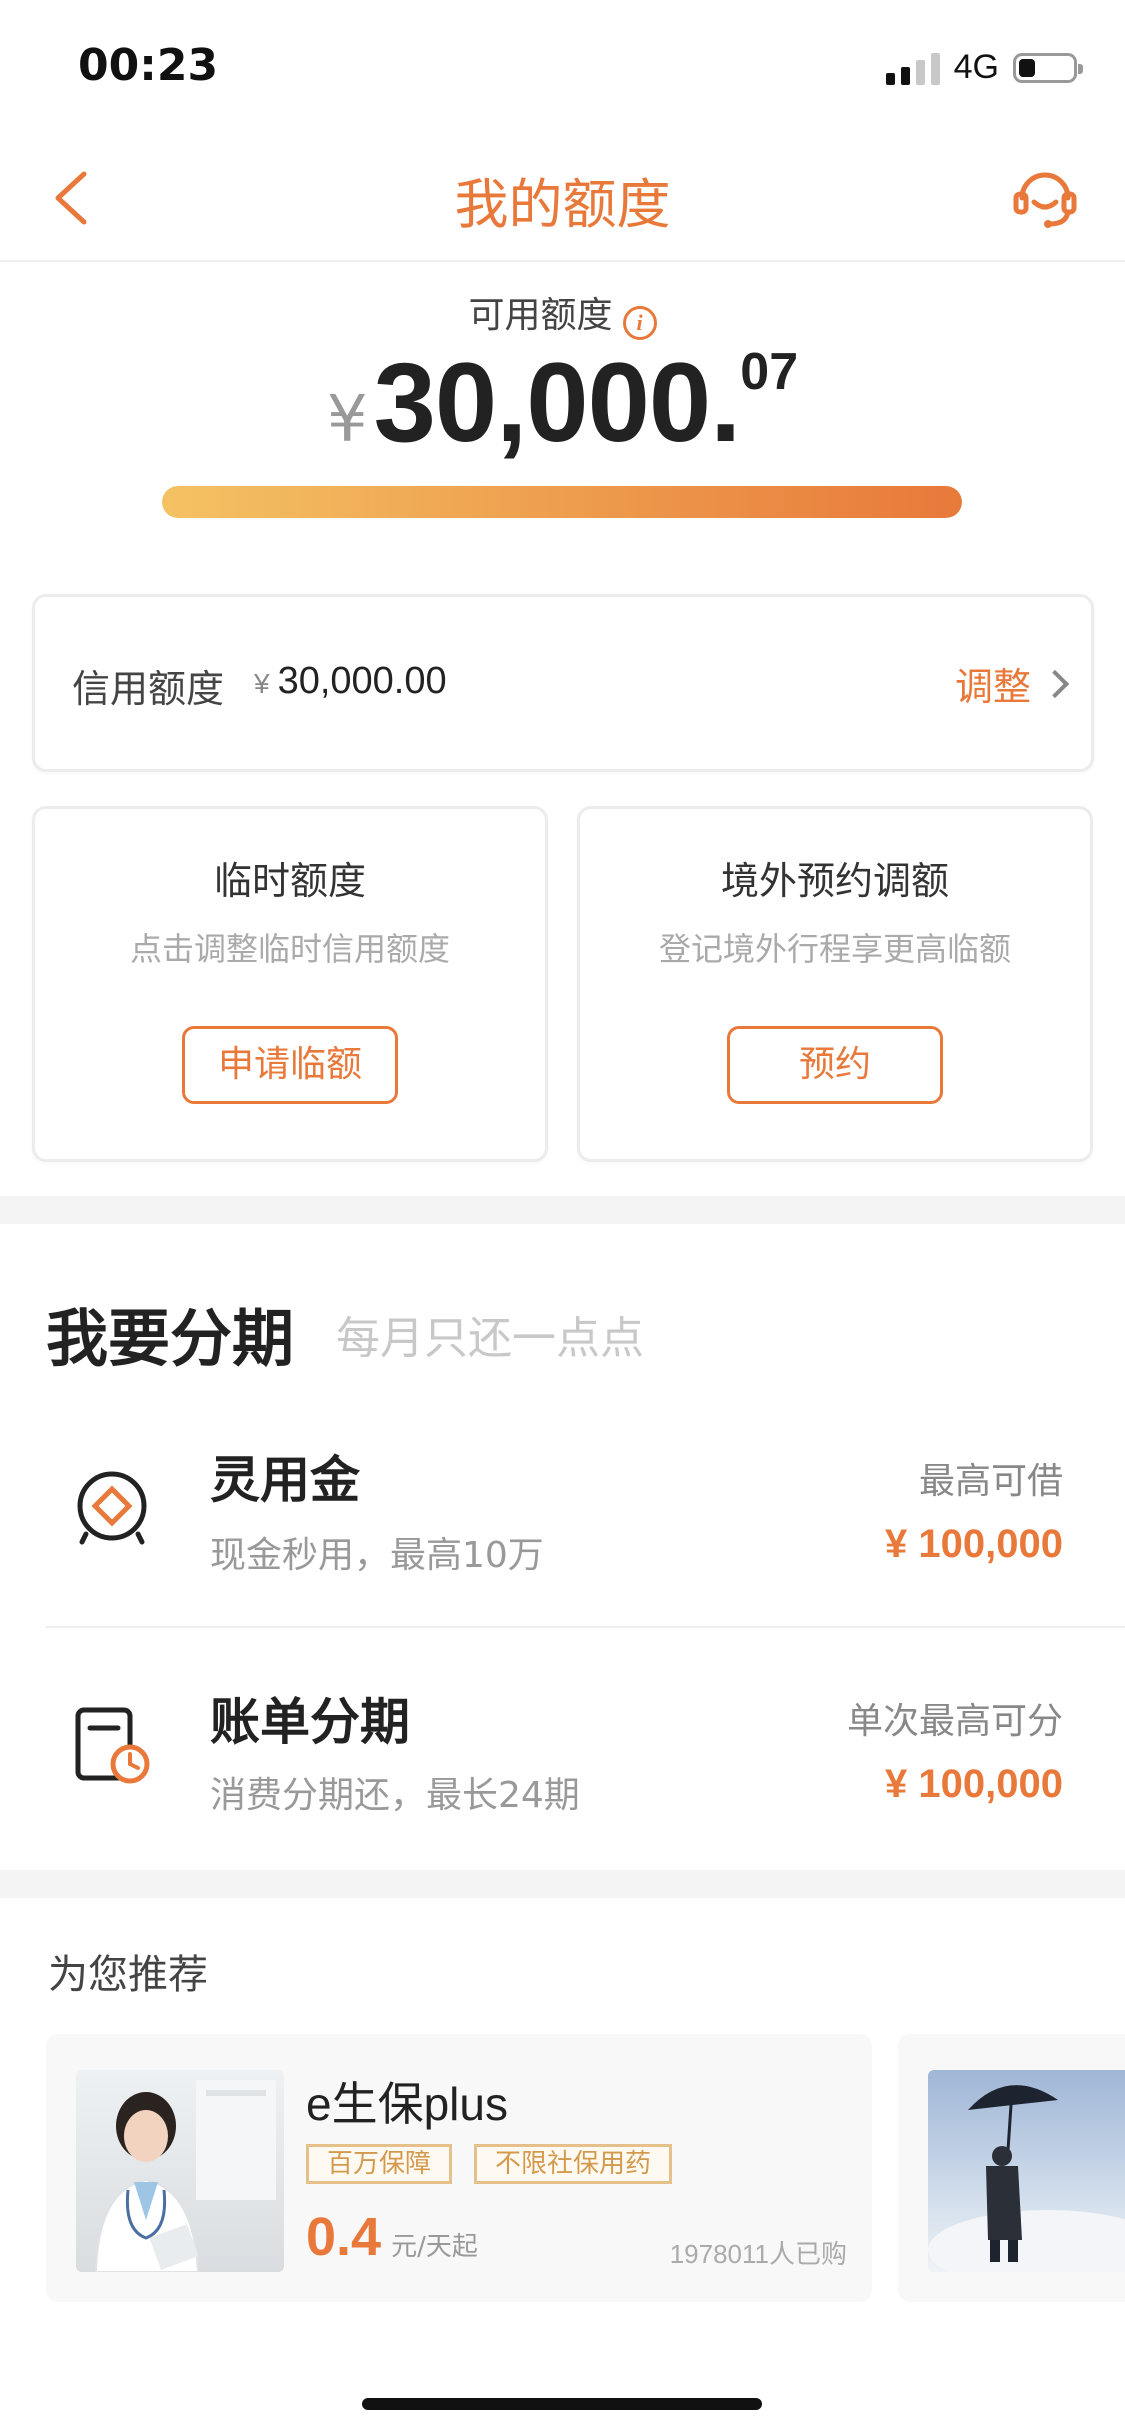  Describe the element at coordinates (1026, 2171) in the screenshot. I see `umbrella-man-image` at that location.